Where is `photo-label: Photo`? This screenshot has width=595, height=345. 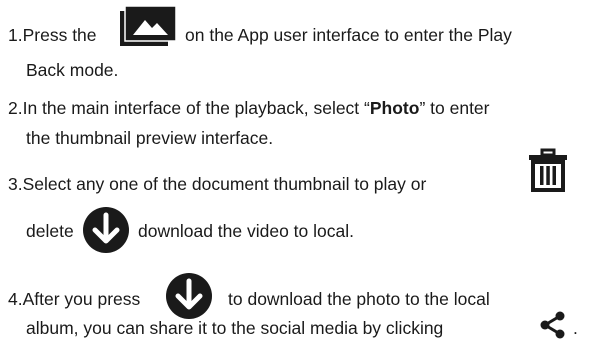
photo-label: Photo is located at coordinates (394, 108).